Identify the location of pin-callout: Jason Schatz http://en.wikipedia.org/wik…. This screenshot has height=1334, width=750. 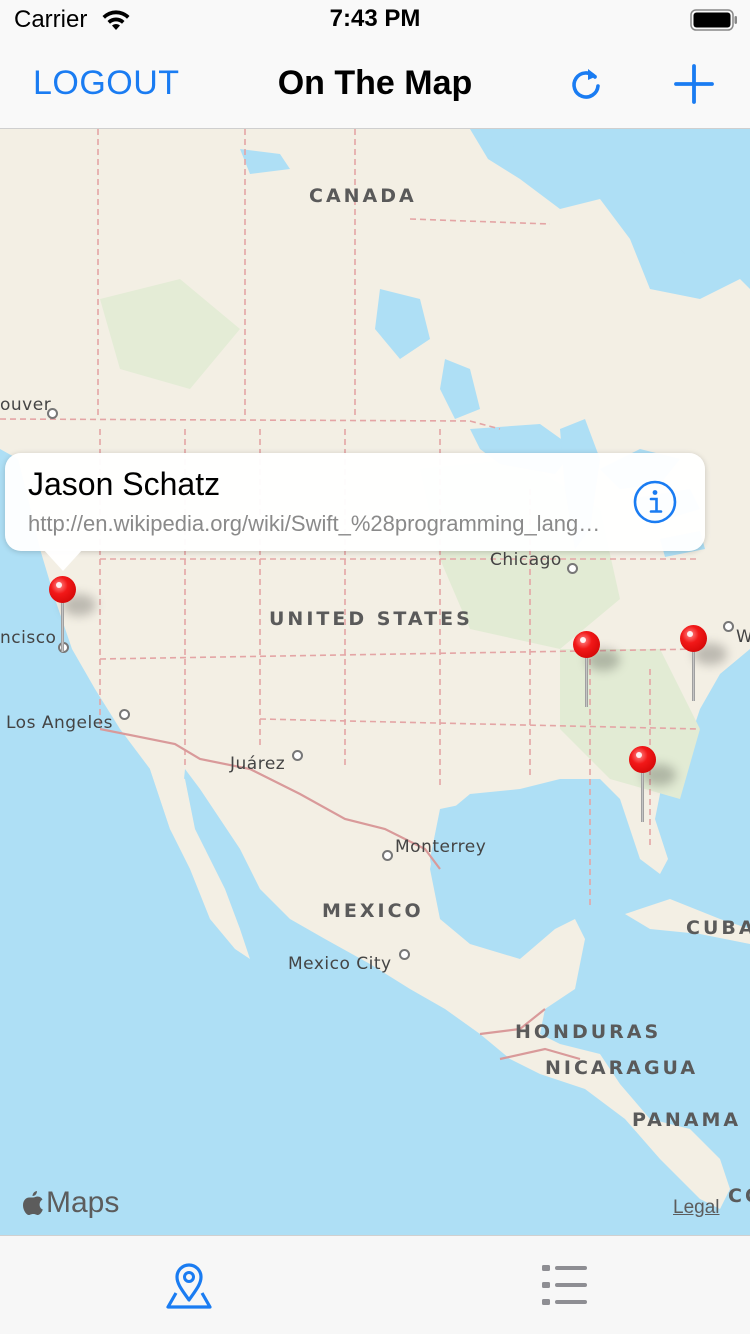
(355, 512).